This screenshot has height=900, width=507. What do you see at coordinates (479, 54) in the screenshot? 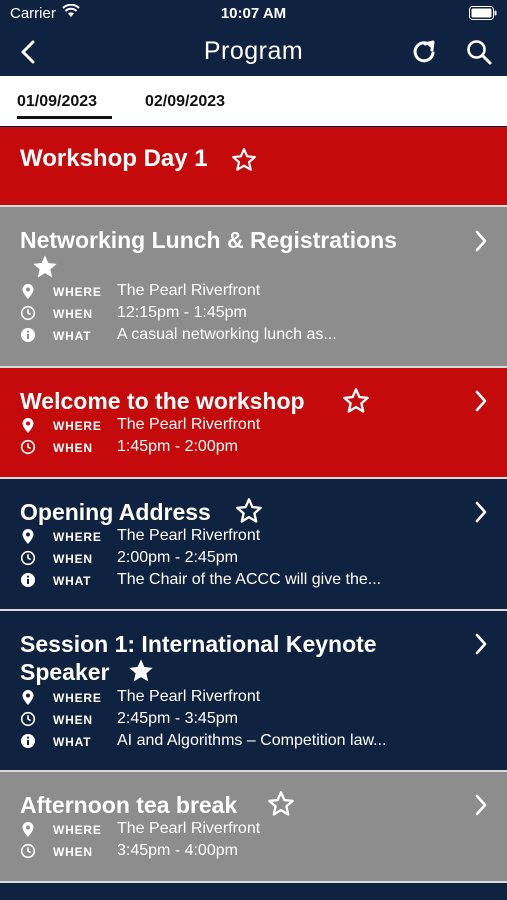
I see `search-icon` at bounding box center [479, 54].